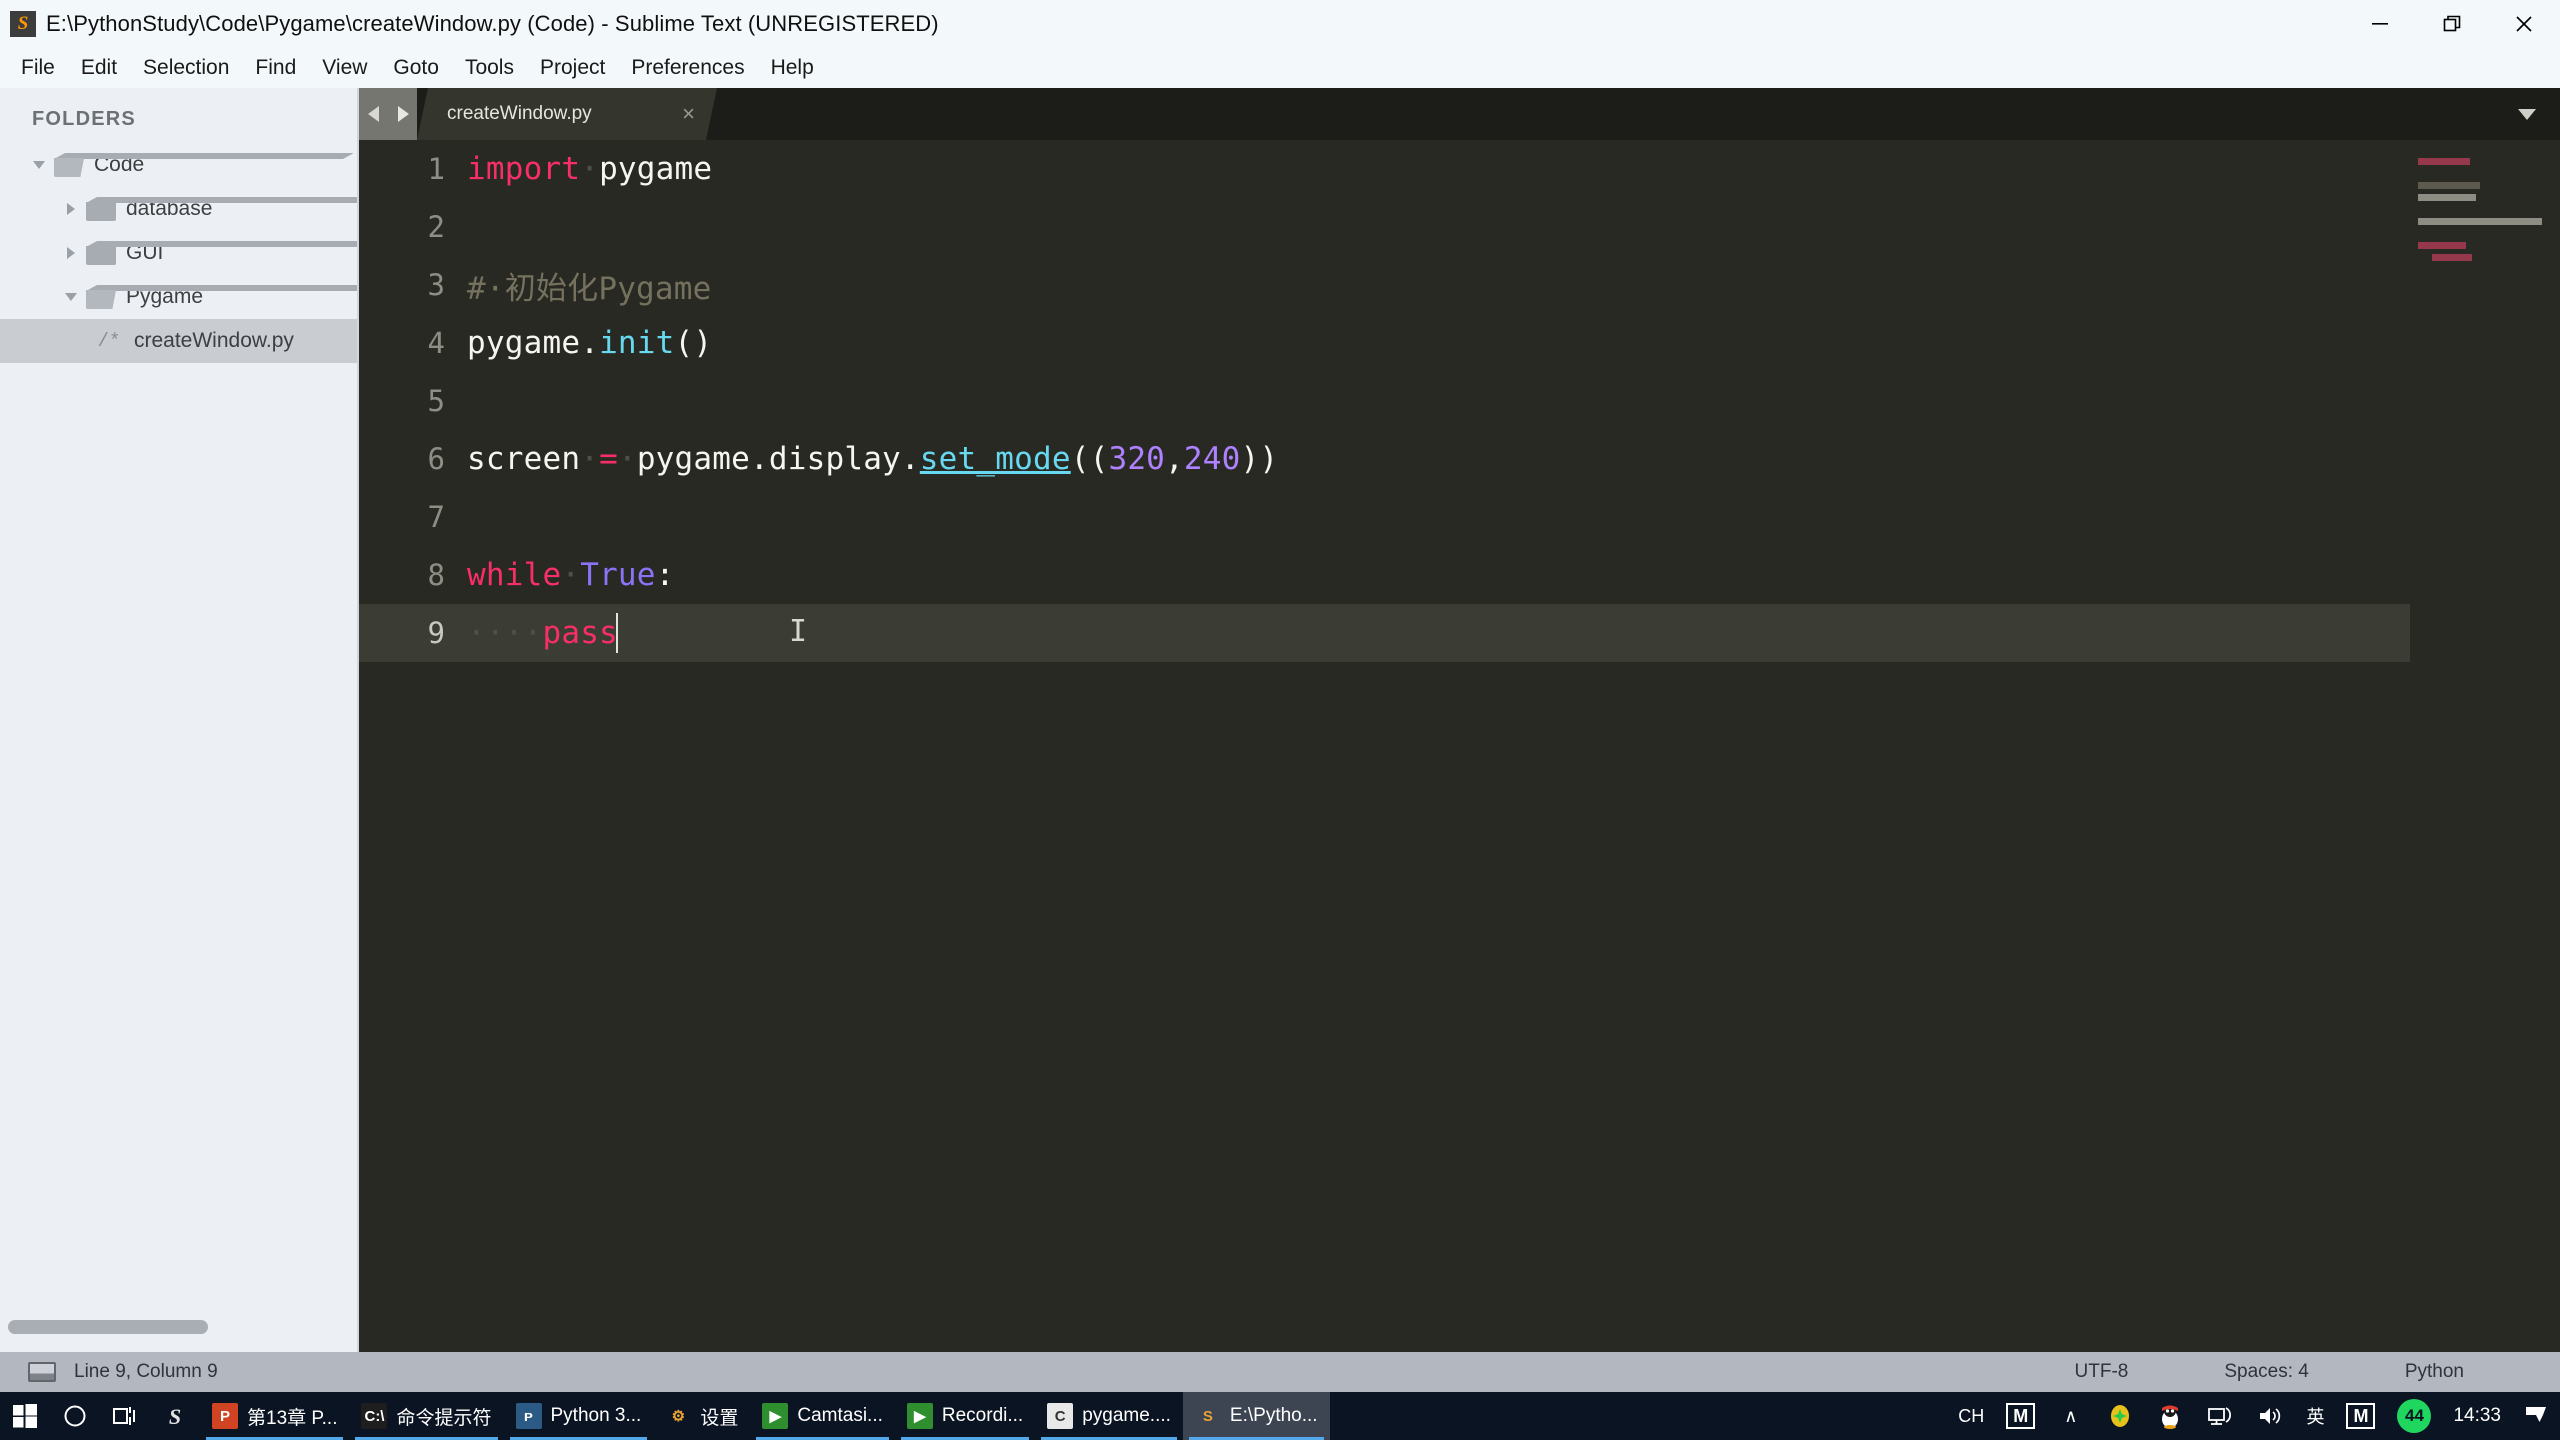 This screenshot has width=2560, height=1440. I want to click on sidebar-horizontal-scrollbar, so click(178, 1327).